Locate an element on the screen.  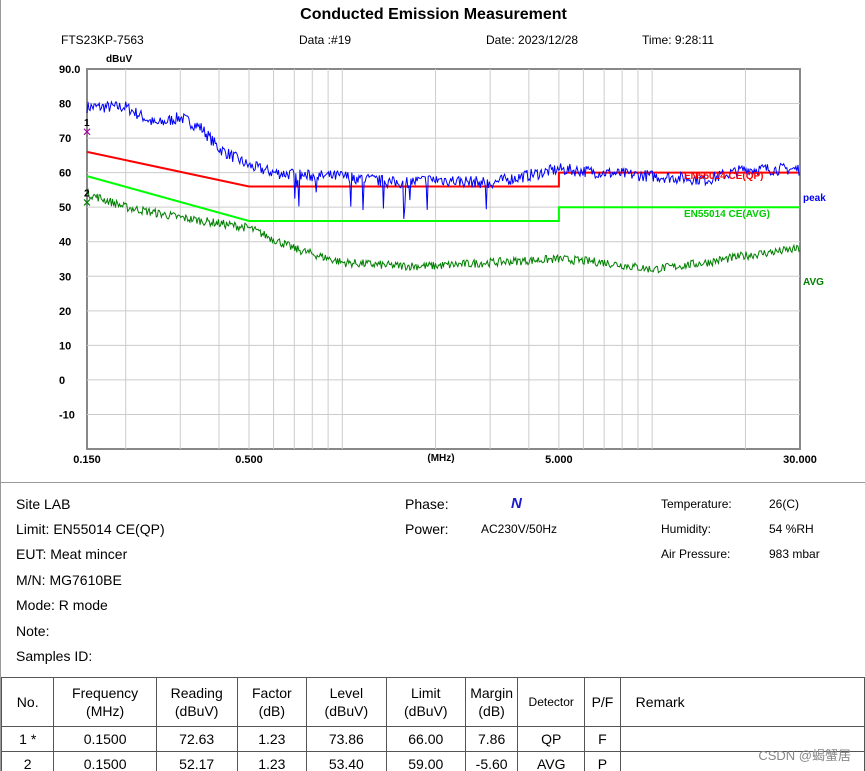
model-number: M/N: MG7610BE is located at coordinates (69, 580).